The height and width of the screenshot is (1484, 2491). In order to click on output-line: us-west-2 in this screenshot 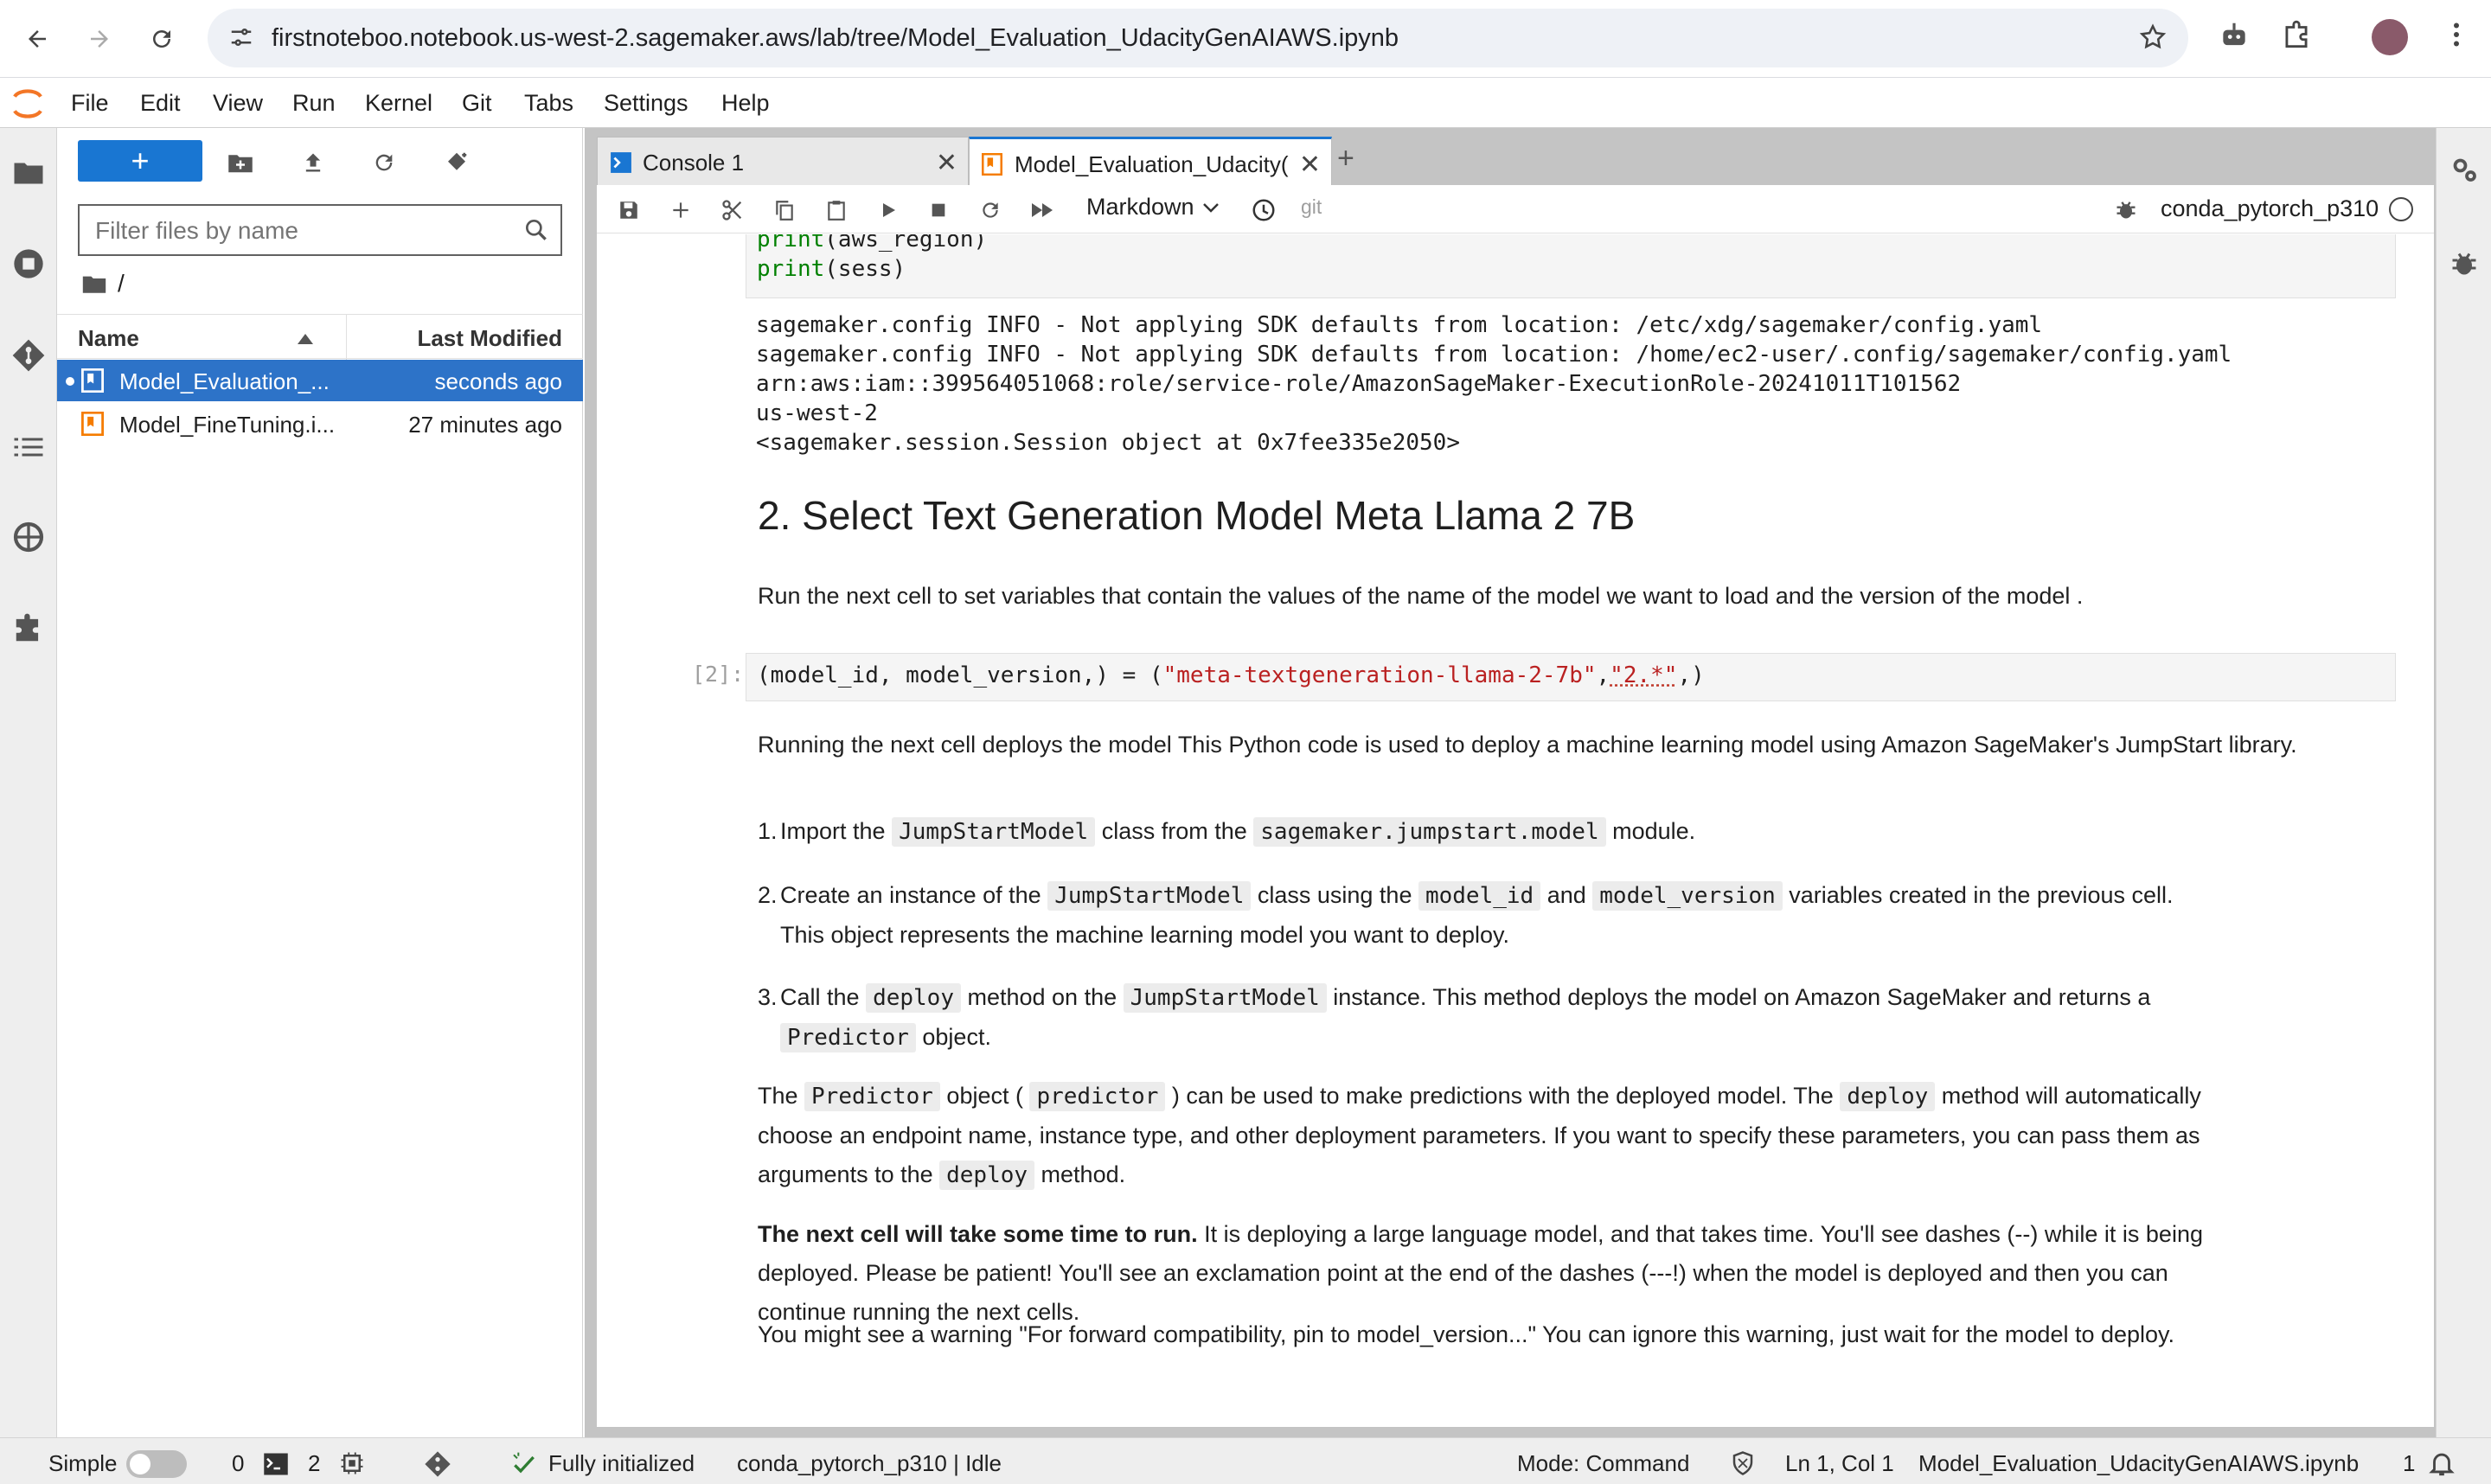, I will do `click(817, 413)`.